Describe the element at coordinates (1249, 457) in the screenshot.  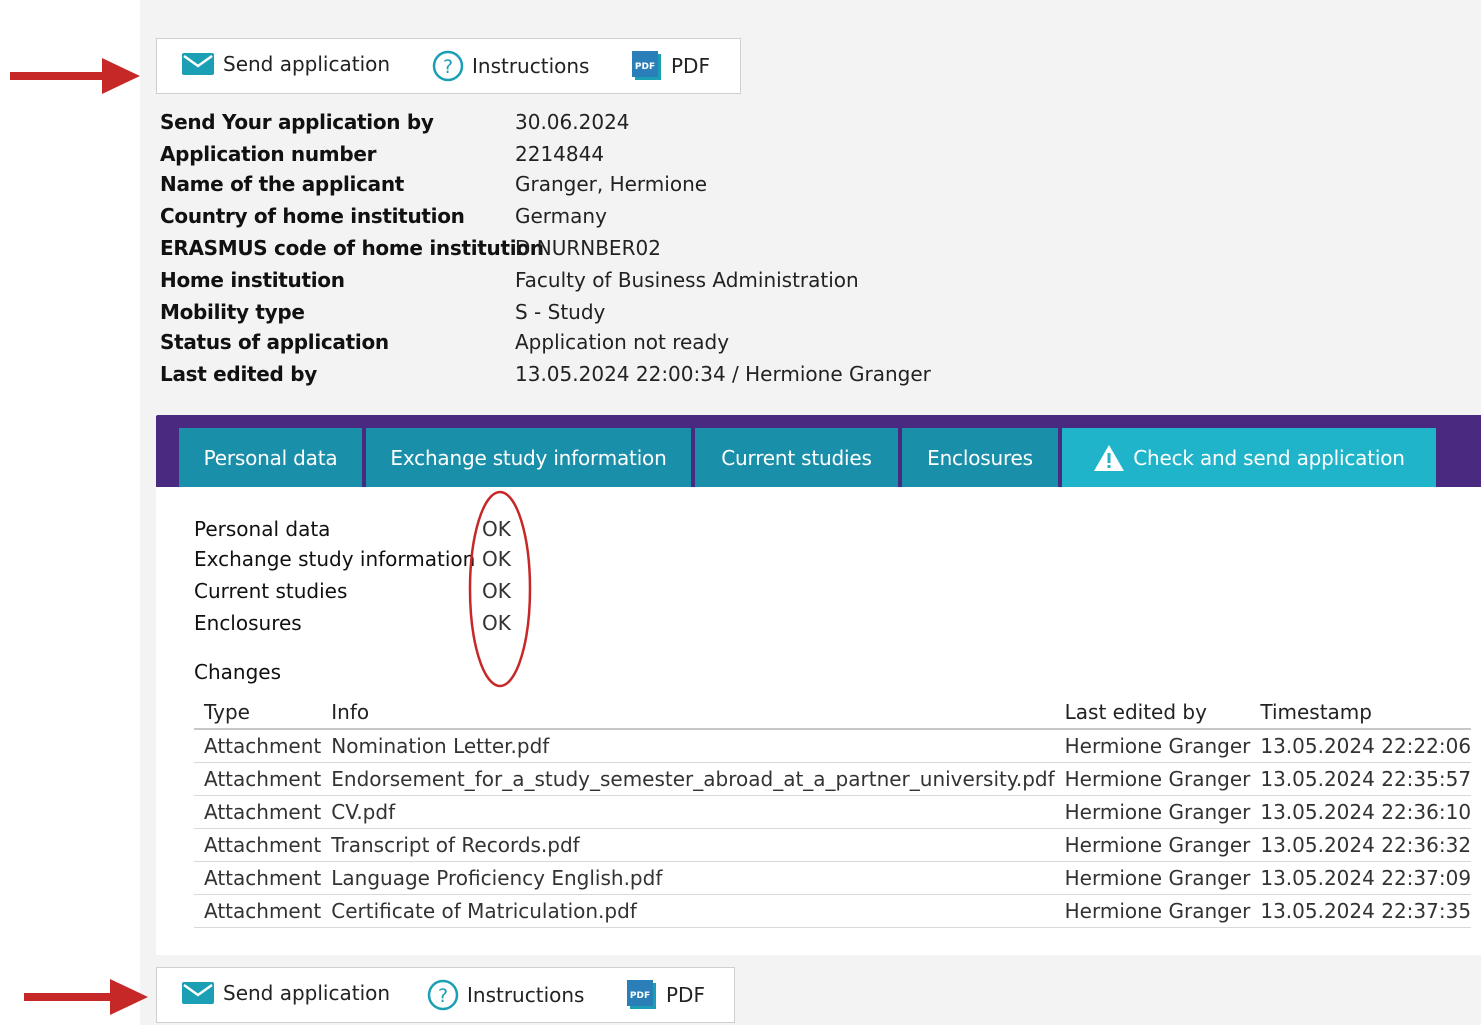
I see `tab-check-and-send-application: Check and send application` at that location.